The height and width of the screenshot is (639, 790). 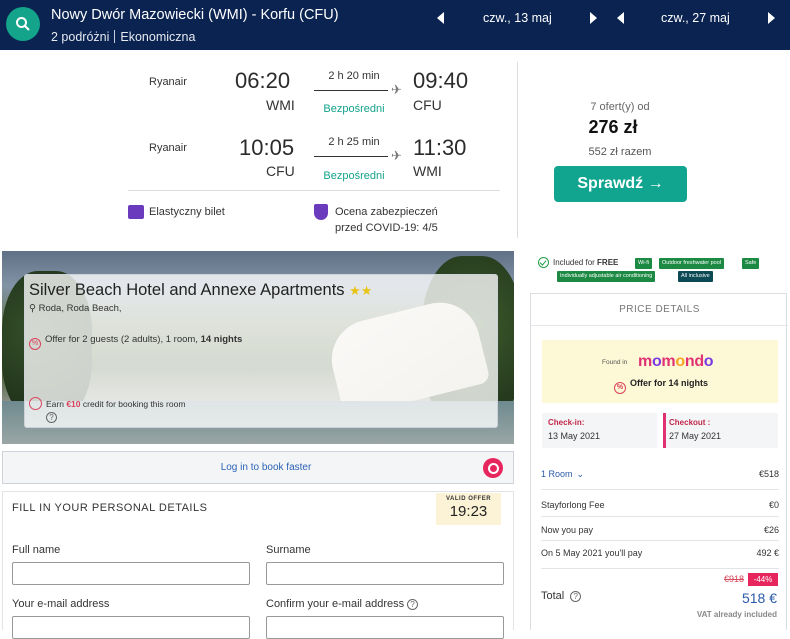 What do you see at coordinates (73, 404) in the screenshot?
I see `earn-amount: €10` at bounding box center [73, 404].